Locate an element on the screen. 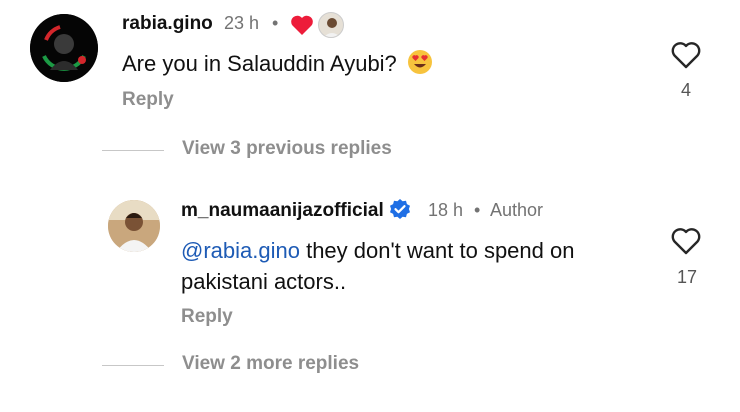  author-badge: Author is located at coordinates (517, 210).